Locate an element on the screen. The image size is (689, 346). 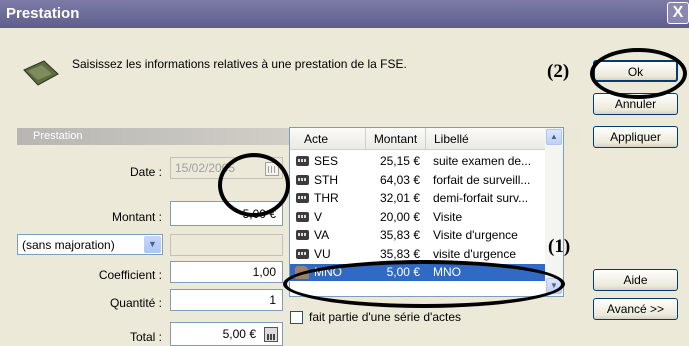
list-header: Acte Montant Libellé is located at coordinates (418, 139).